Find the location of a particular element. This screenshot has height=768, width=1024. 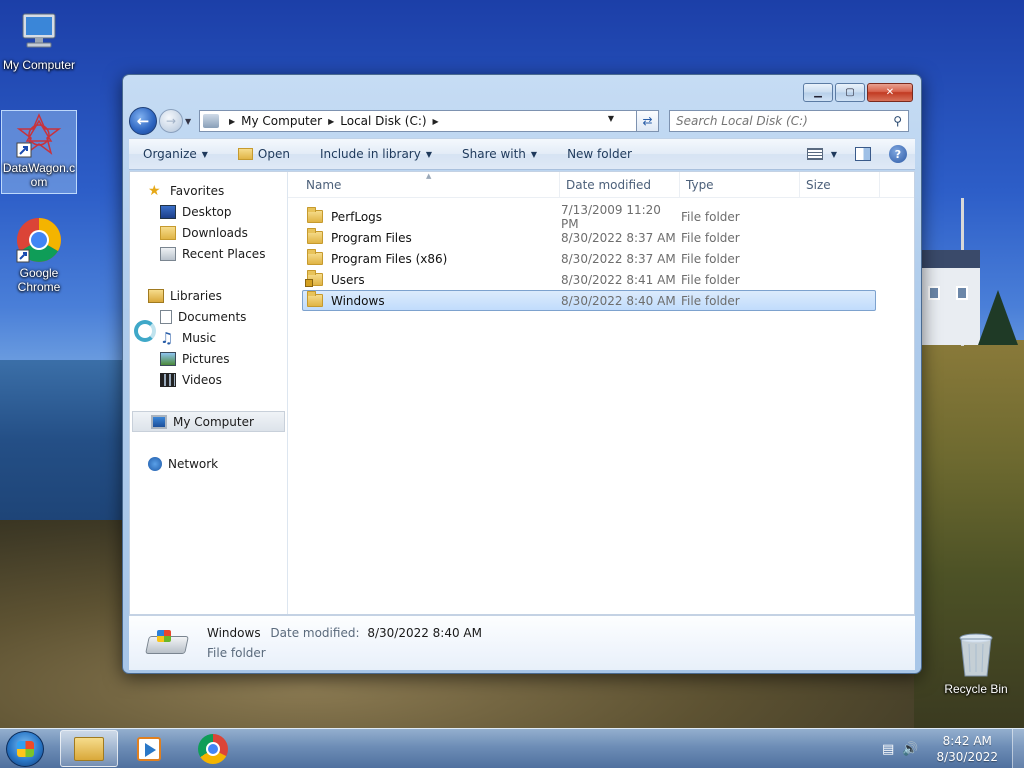

nav-label: Network is located at coordinates (193, 463).